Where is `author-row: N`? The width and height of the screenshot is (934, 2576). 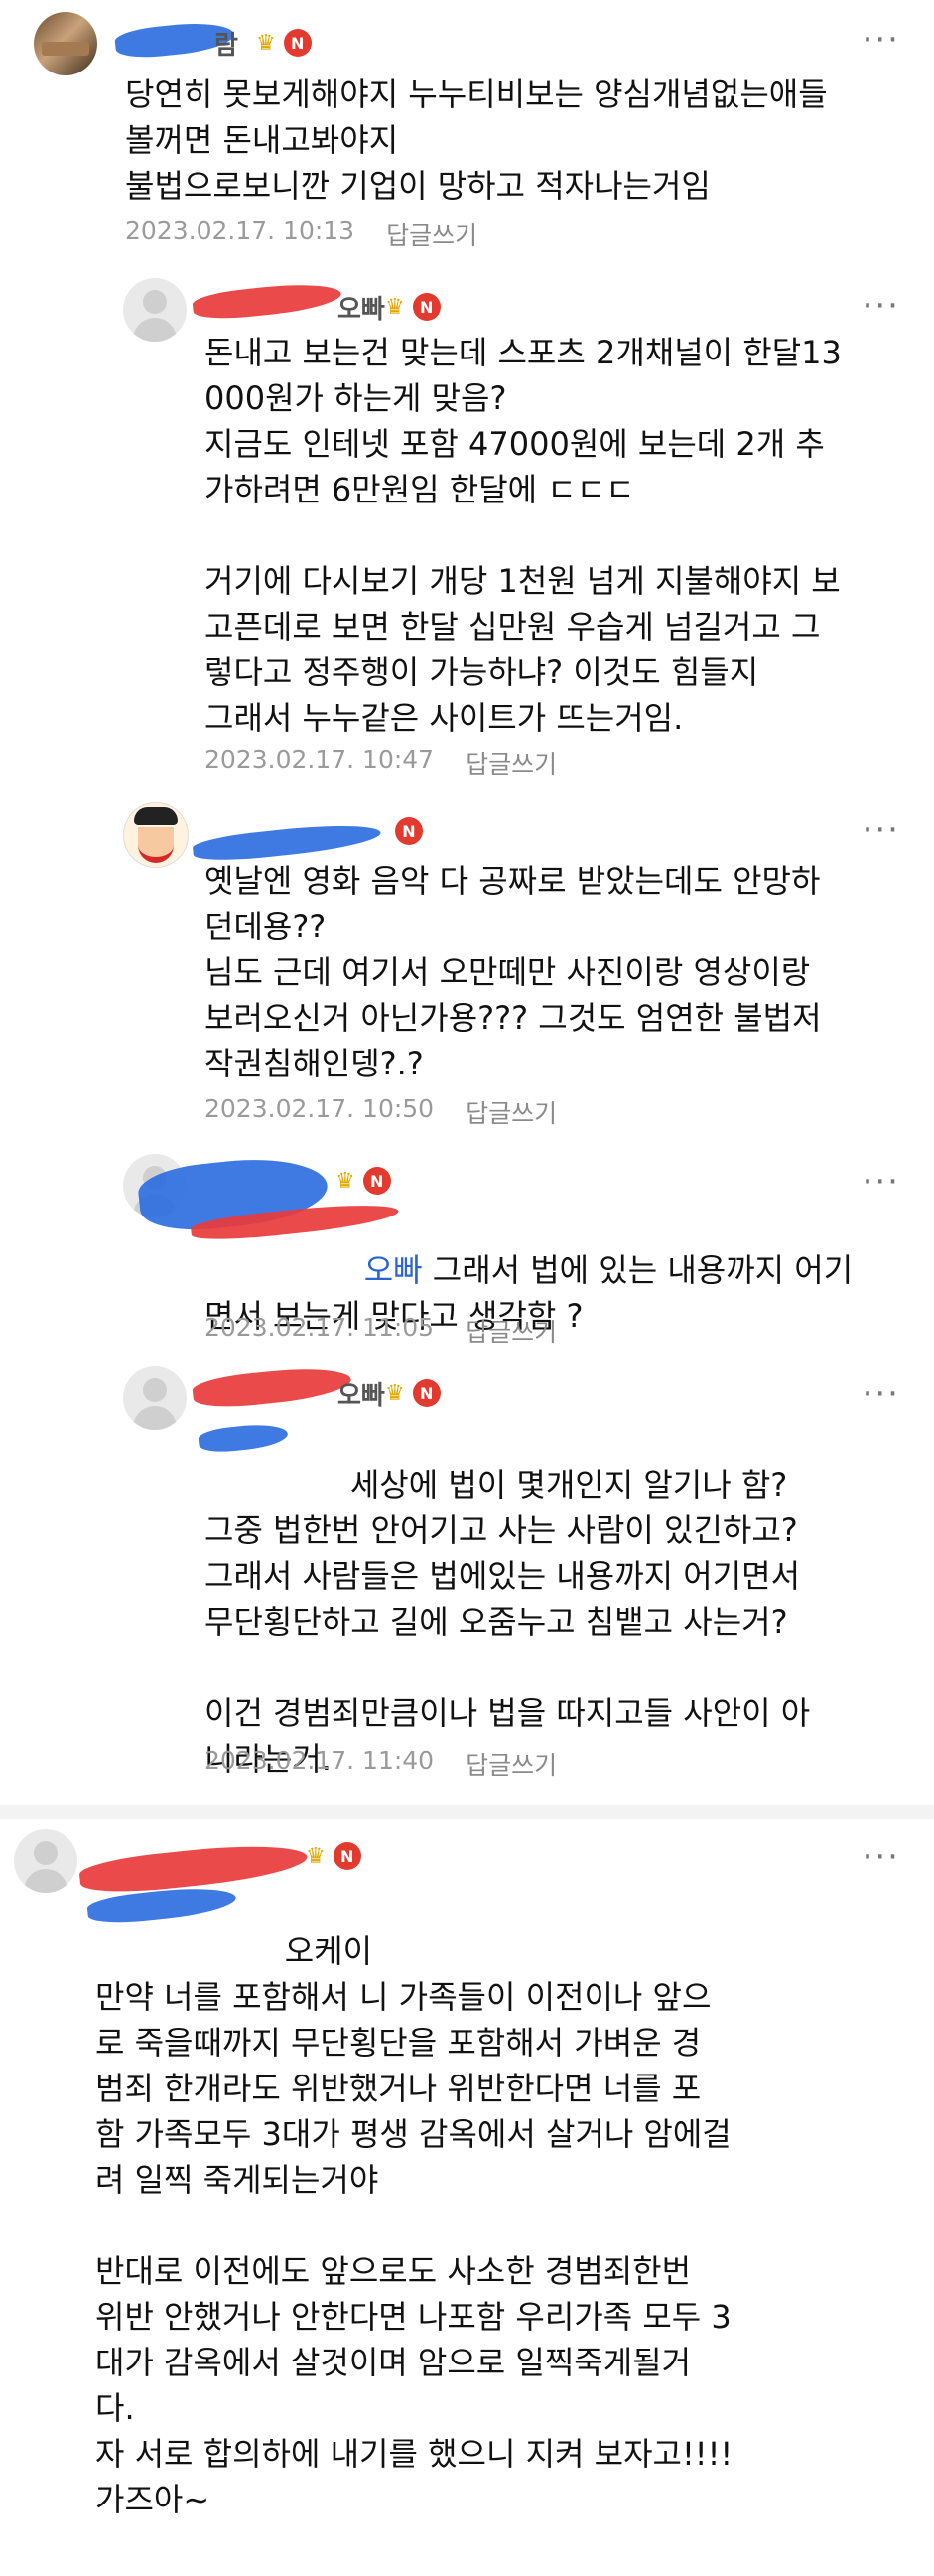
author-row: N is located at coordinates (307, 840).